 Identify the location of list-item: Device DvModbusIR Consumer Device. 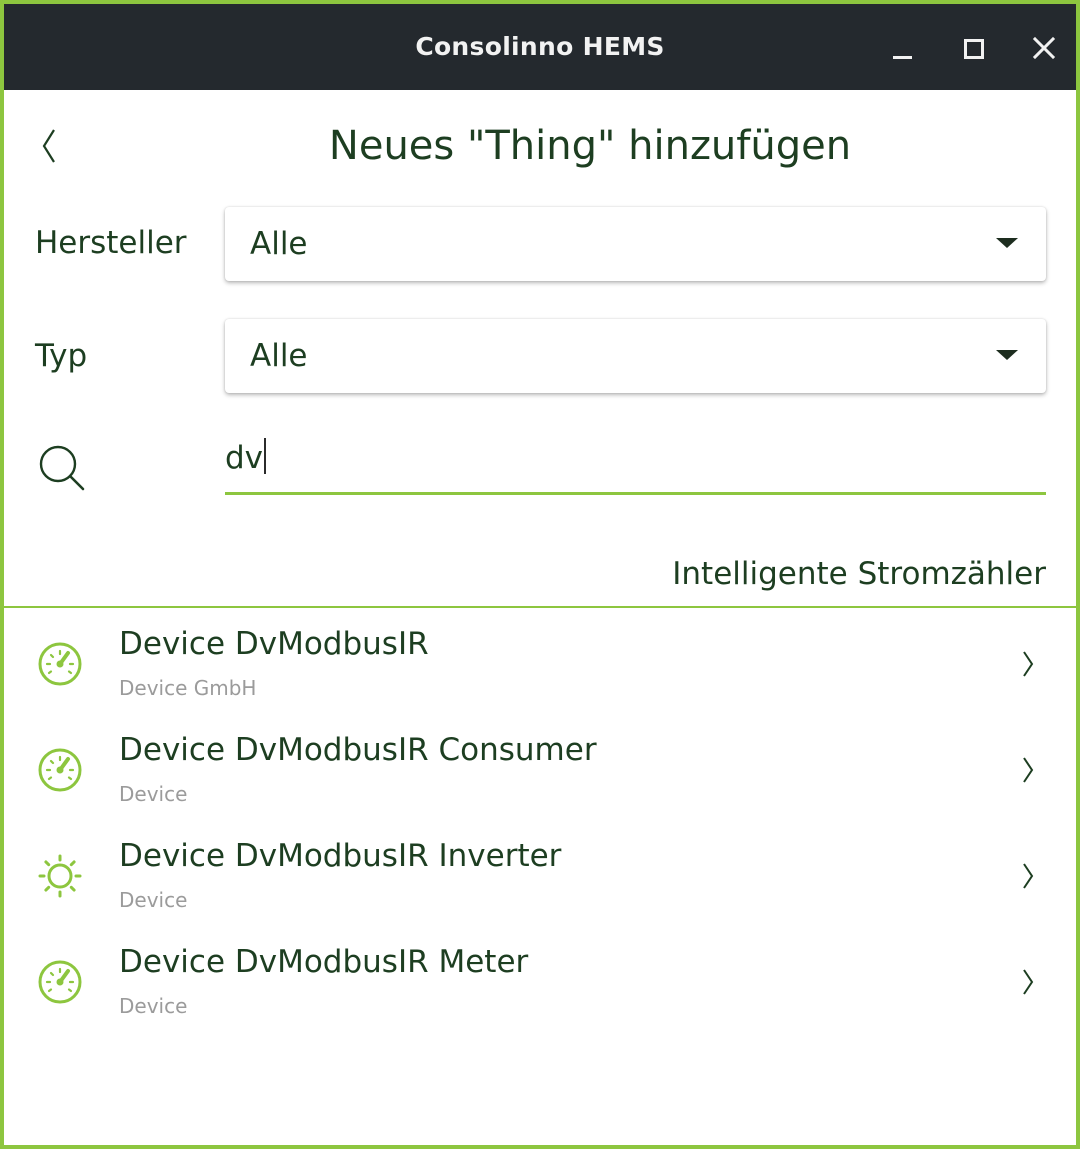
(540, 769).